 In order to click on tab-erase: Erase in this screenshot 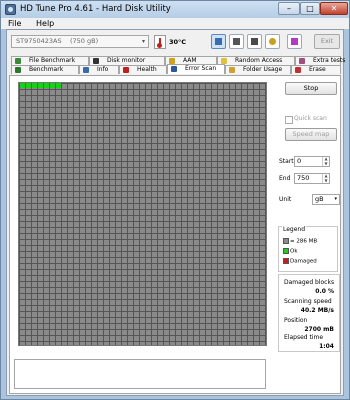, I will do `click(316, 69)`.